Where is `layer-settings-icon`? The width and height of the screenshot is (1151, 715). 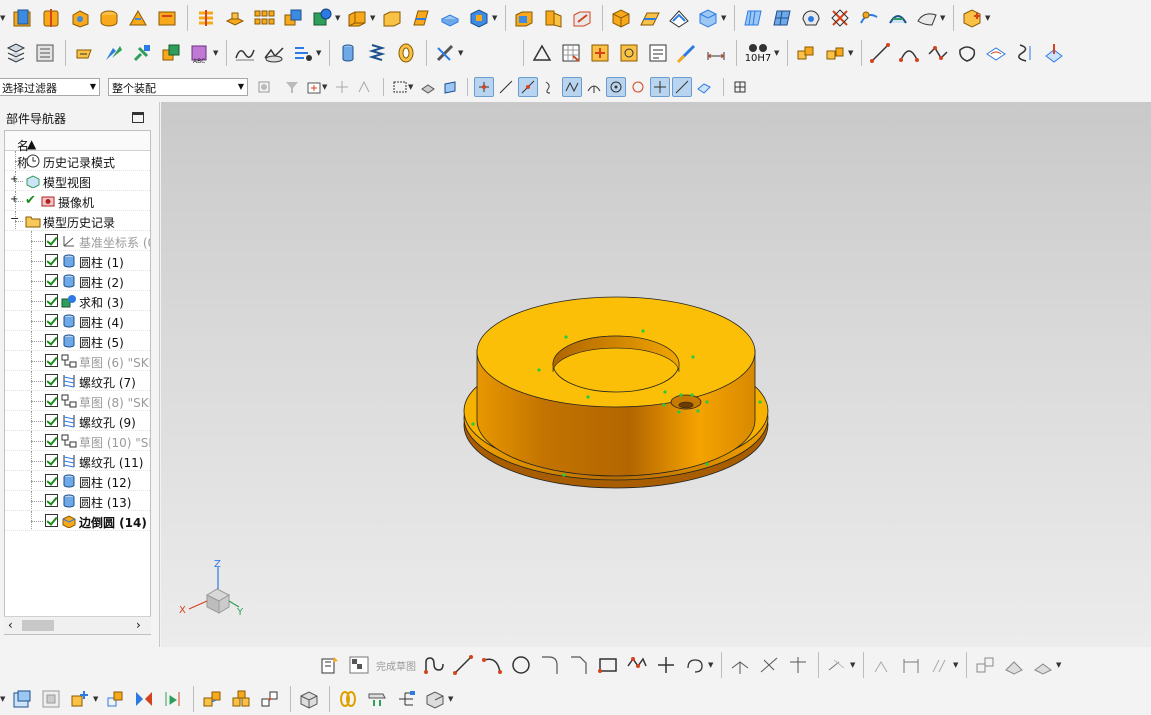
layer-settings-icon is located at coordinates (45, 53).